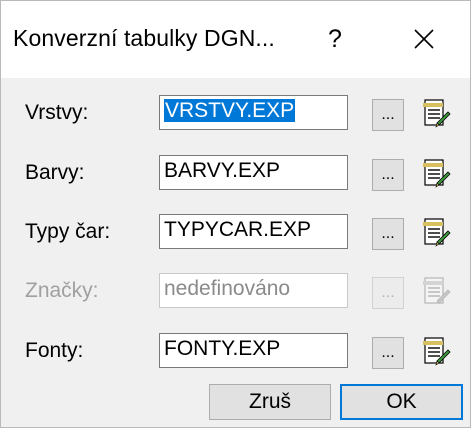 The height and width of the screenshot is (428, 471). I want to click on label-vrstvy: Vrstvy:, so click(57, 112).